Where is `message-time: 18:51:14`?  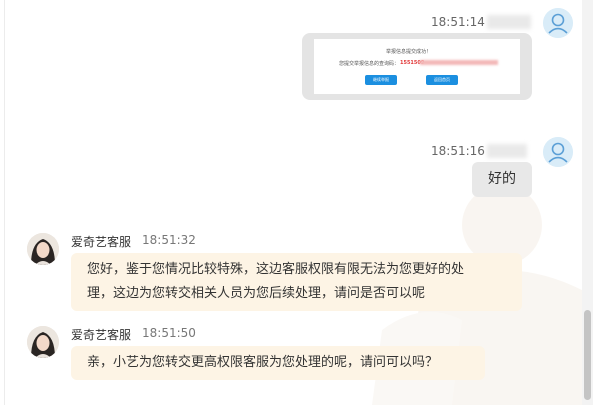 message-time: 18:51:14 is located at coordinates (458, 22).